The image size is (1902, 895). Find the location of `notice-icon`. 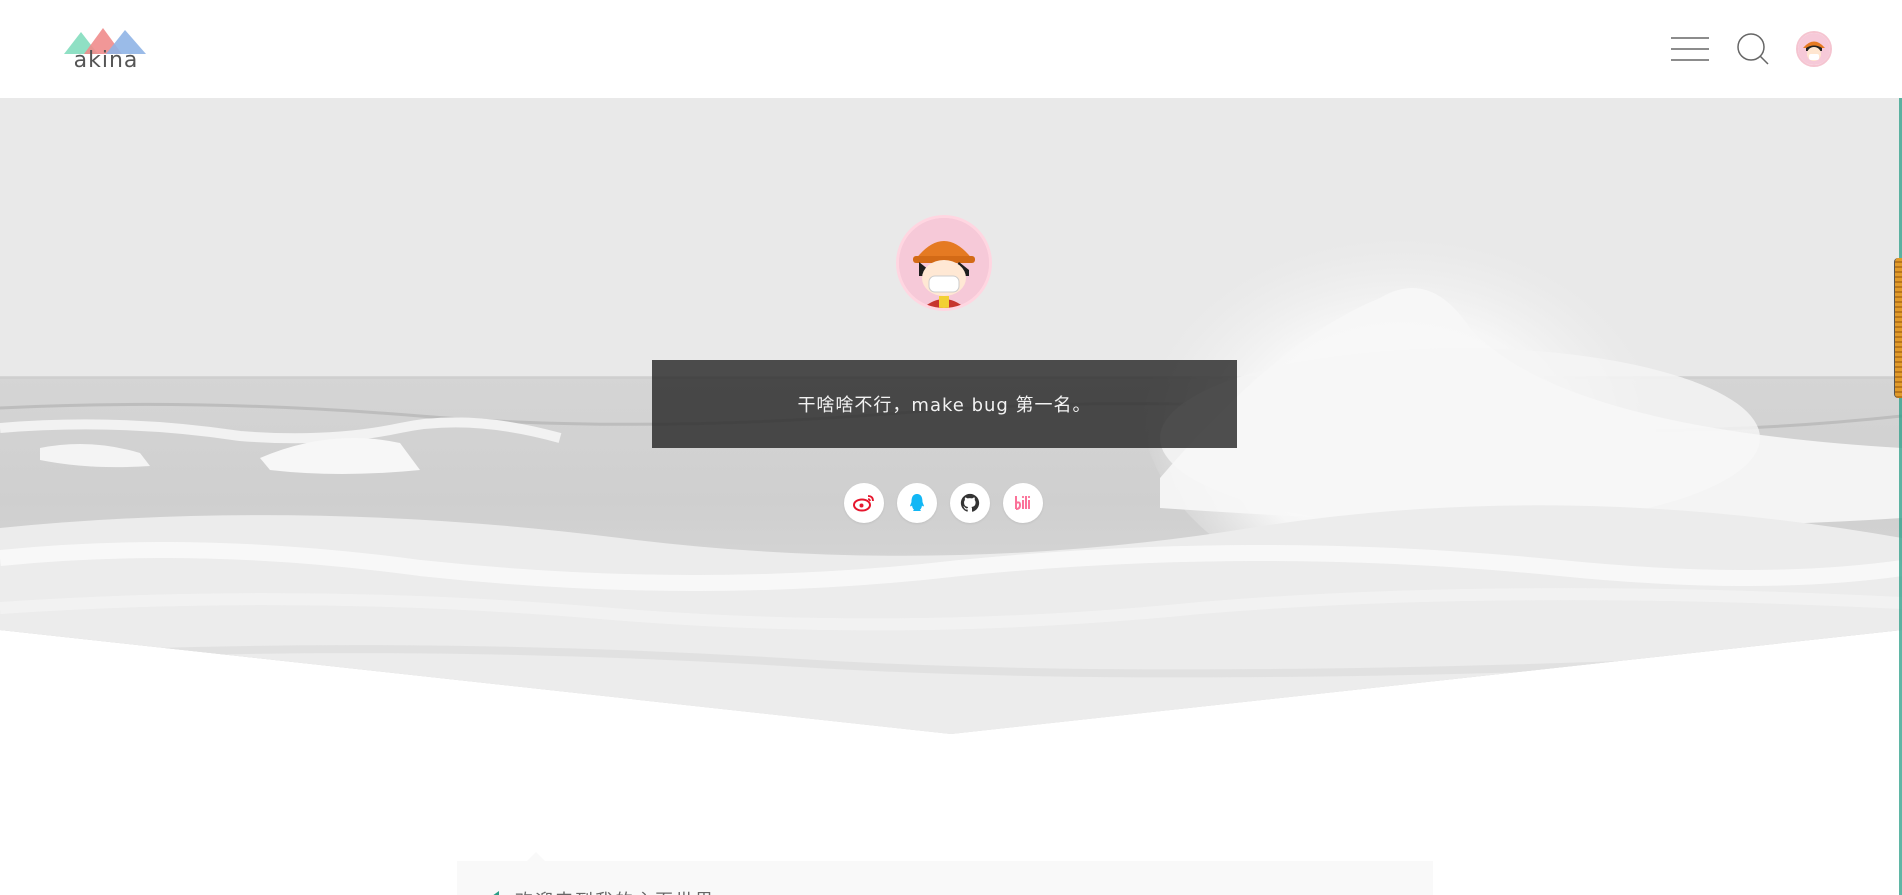

notice-icon is located at coordinates (494, 892).